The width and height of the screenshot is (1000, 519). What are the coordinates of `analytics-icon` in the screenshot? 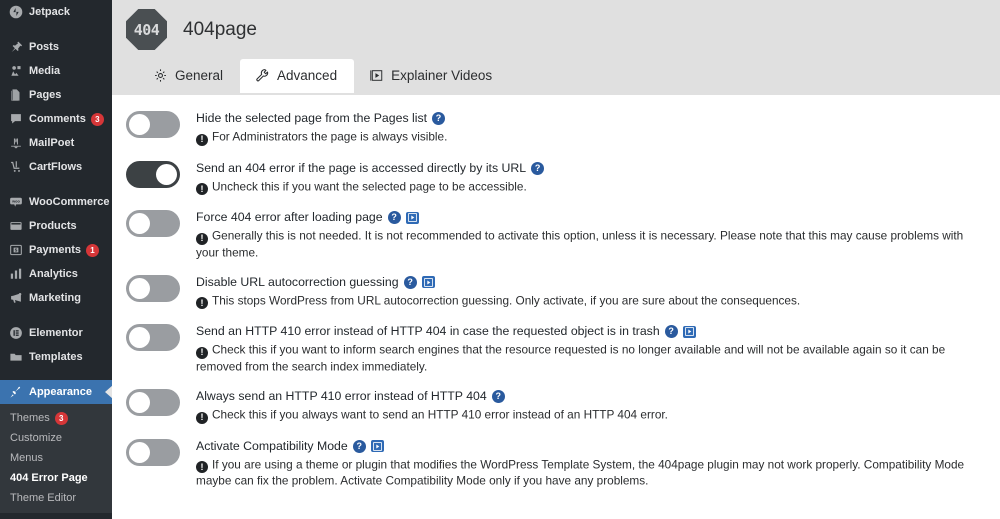 It's located at (15, 274).